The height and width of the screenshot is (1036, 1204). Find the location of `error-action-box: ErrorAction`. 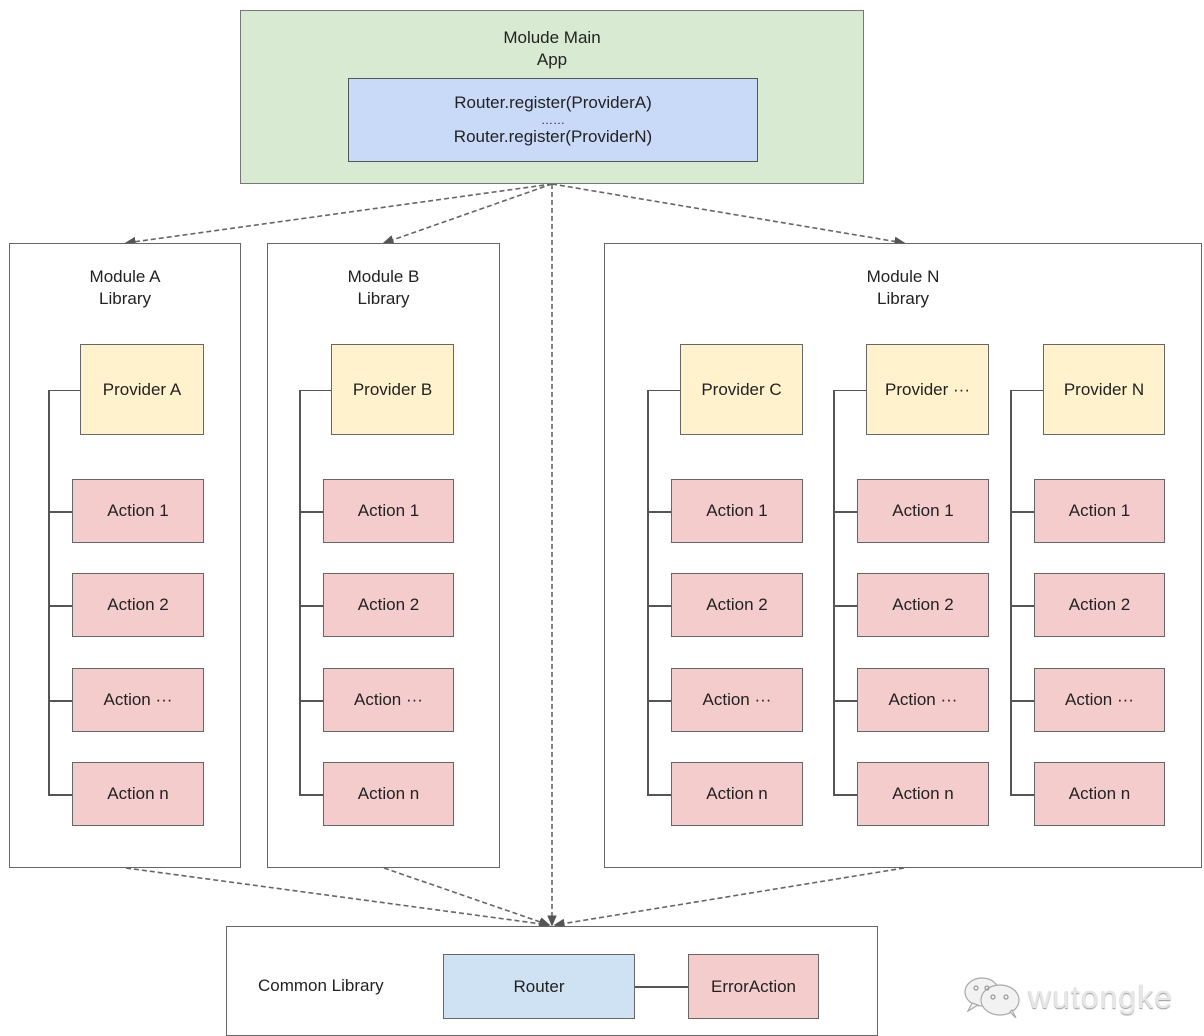

error-action-box: ErrorAction is located at coordinates (753, 986).